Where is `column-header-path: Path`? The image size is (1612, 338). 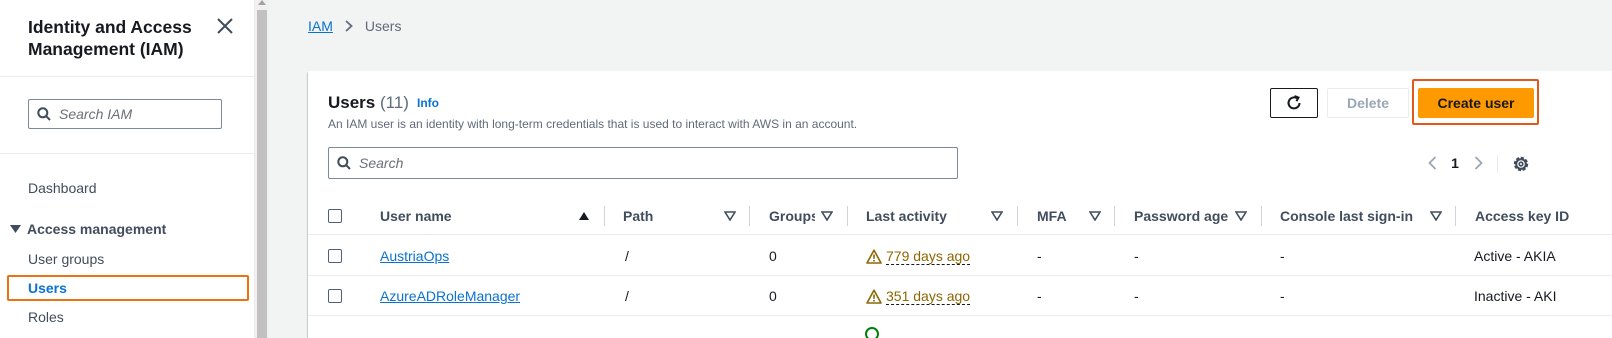
column-header-path: Path is located at coordinates (663, 216).